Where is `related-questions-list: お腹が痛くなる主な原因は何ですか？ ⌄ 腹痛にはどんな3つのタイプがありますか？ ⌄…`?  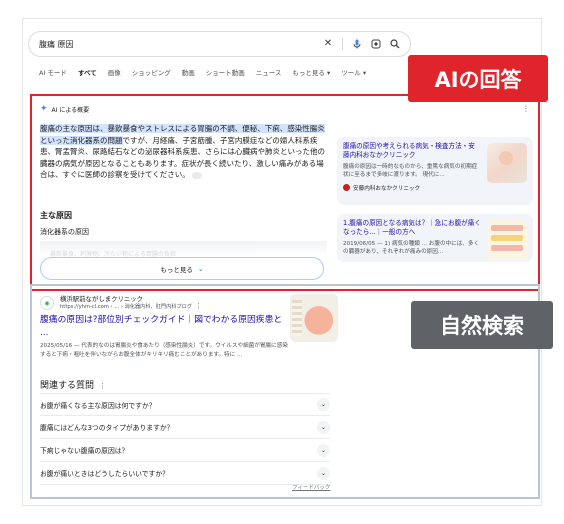
related-questions-list: お腹が痛くなる主な原因は何ですか？ ⌄ 腹痛にはどんな3つのタイプがありますか？ ⌄… is located at coordinates (185, 439).